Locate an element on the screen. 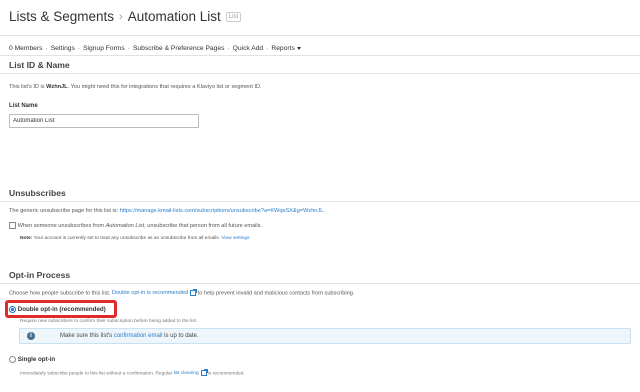 This screenshot has width=640, height=392. tab-settings: Settings is located at coordinates (63, 48).